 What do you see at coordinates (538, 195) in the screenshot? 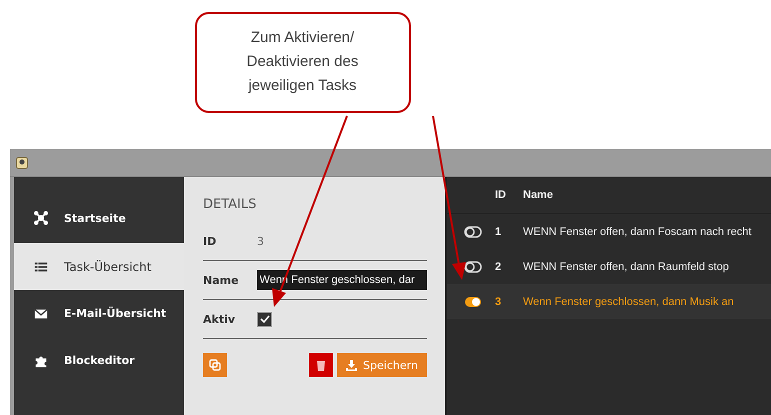
I see `column-header: Name` at bounding box center [538, 195].